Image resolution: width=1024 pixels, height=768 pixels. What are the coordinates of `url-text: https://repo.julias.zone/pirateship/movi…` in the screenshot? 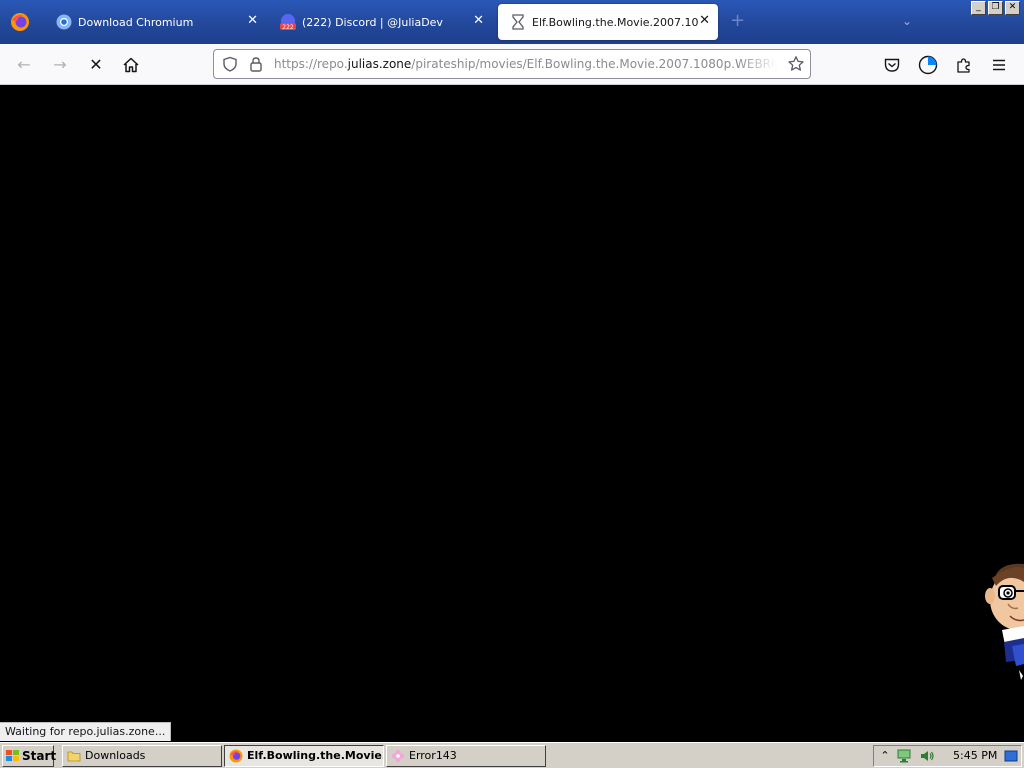 It's located at (526, 65).